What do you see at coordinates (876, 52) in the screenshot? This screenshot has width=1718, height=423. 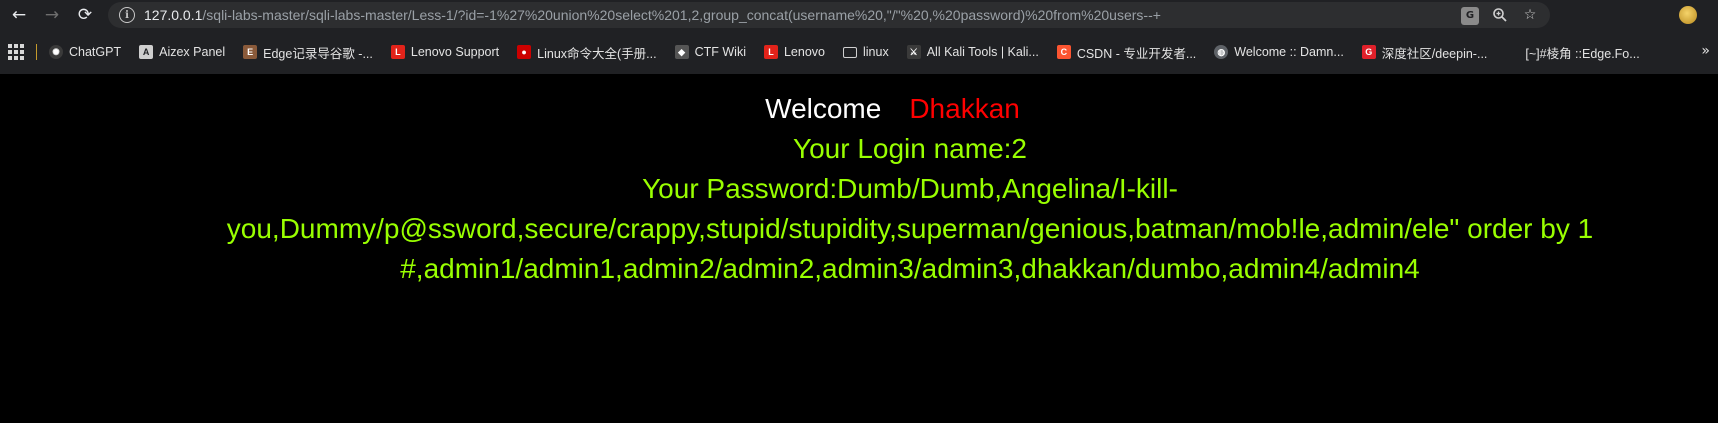 I see `bookmark-label: linux` at bounding box center [876, 52].